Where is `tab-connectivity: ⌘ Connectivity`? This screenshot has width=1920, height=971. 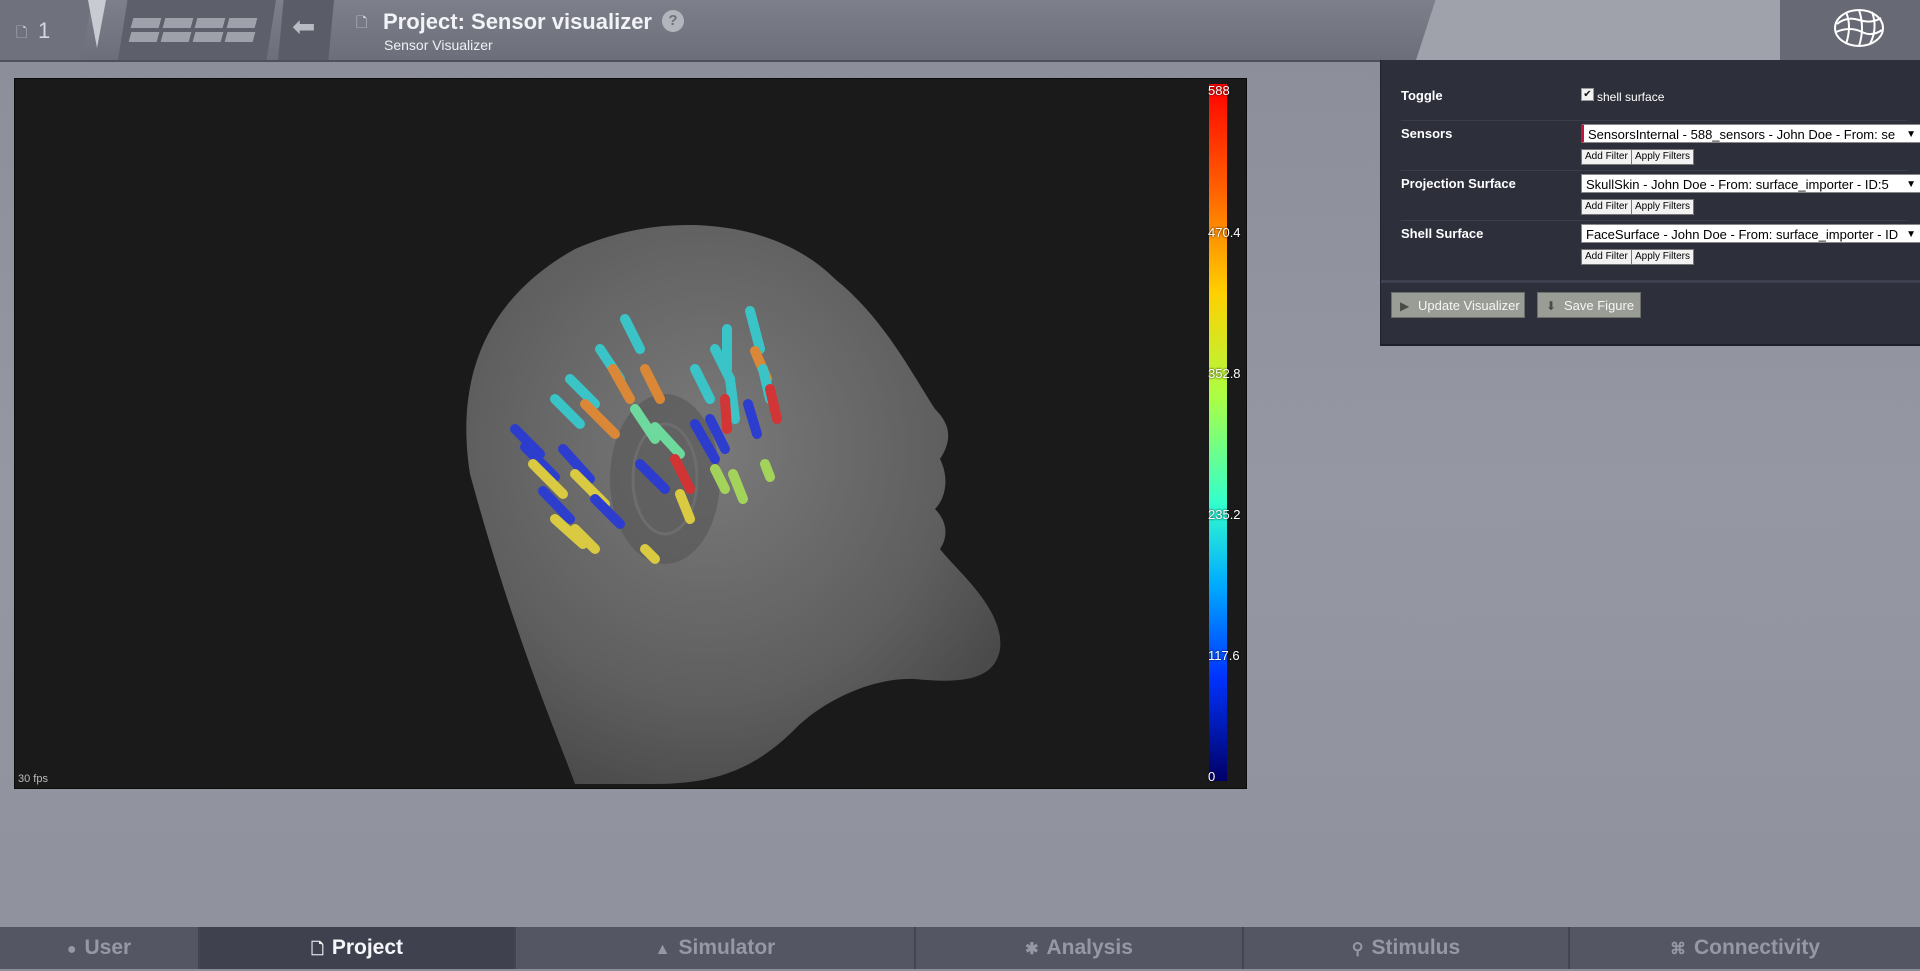
tab-connectivity: ⌘ Connectivity is located at coordinates (1745, 948).